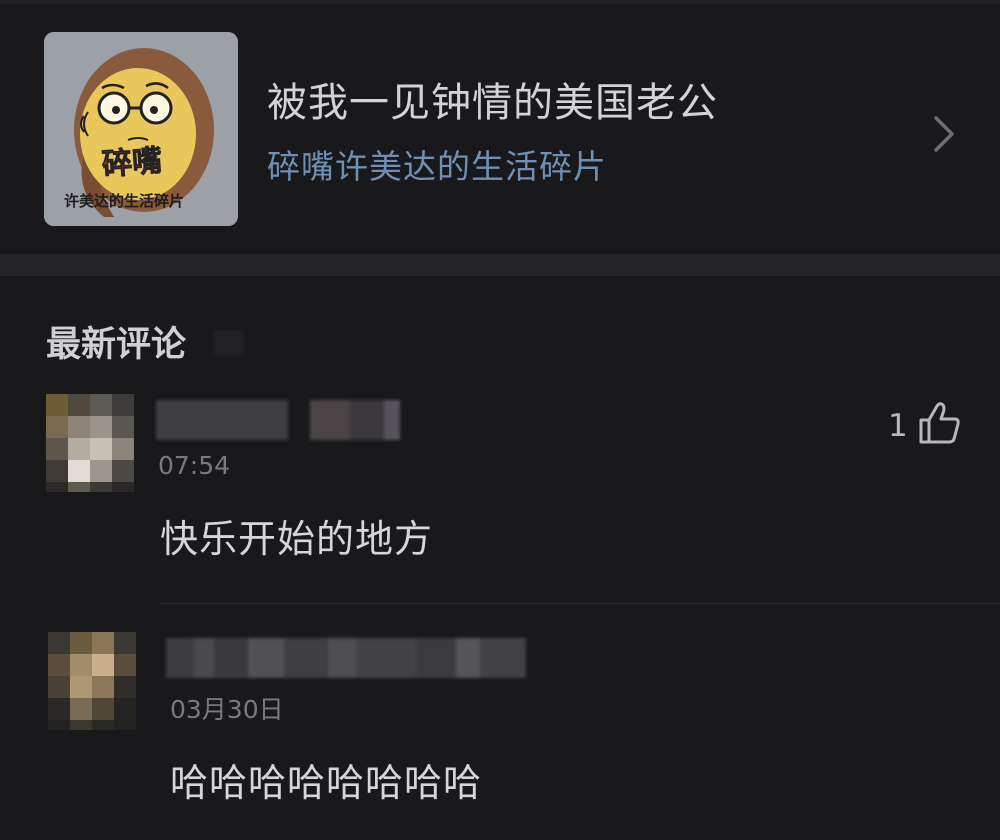  What do you see at coordinates (227, 709) in the screenshot?
I see `comment-time: 03月30日` at bounding box center [227, 709].